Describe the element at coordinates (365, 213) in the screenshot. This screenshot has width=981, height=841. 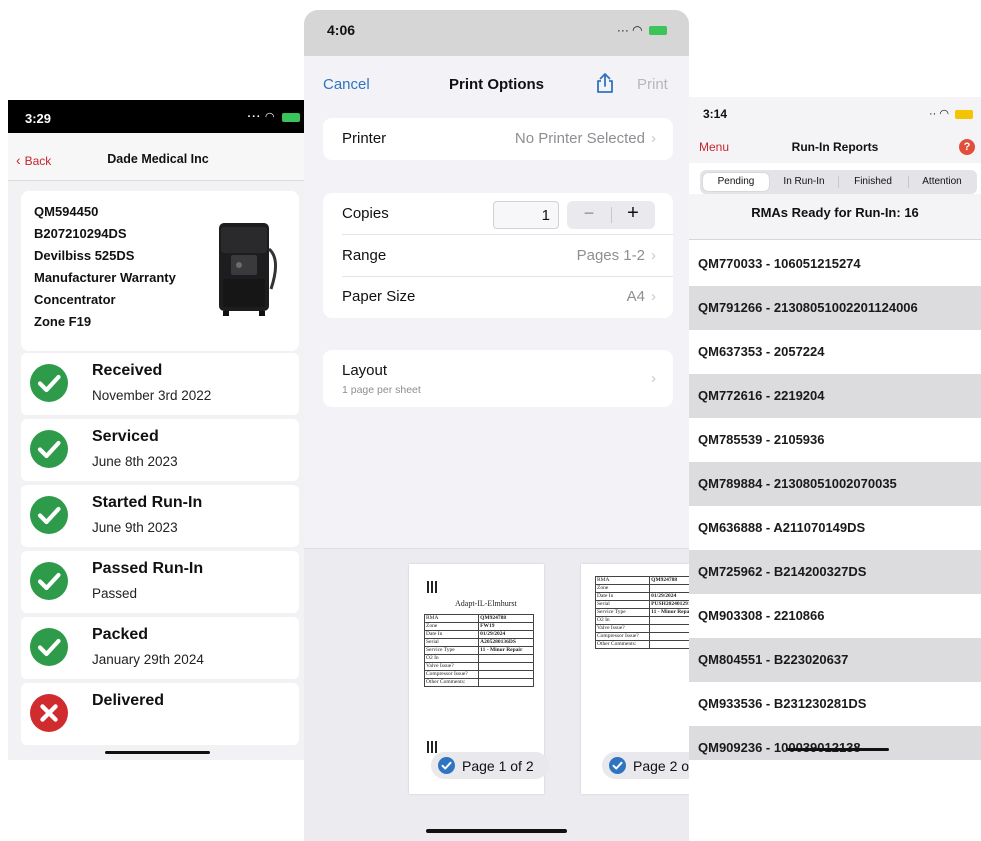
I see `copies-label: Copies` at that location.